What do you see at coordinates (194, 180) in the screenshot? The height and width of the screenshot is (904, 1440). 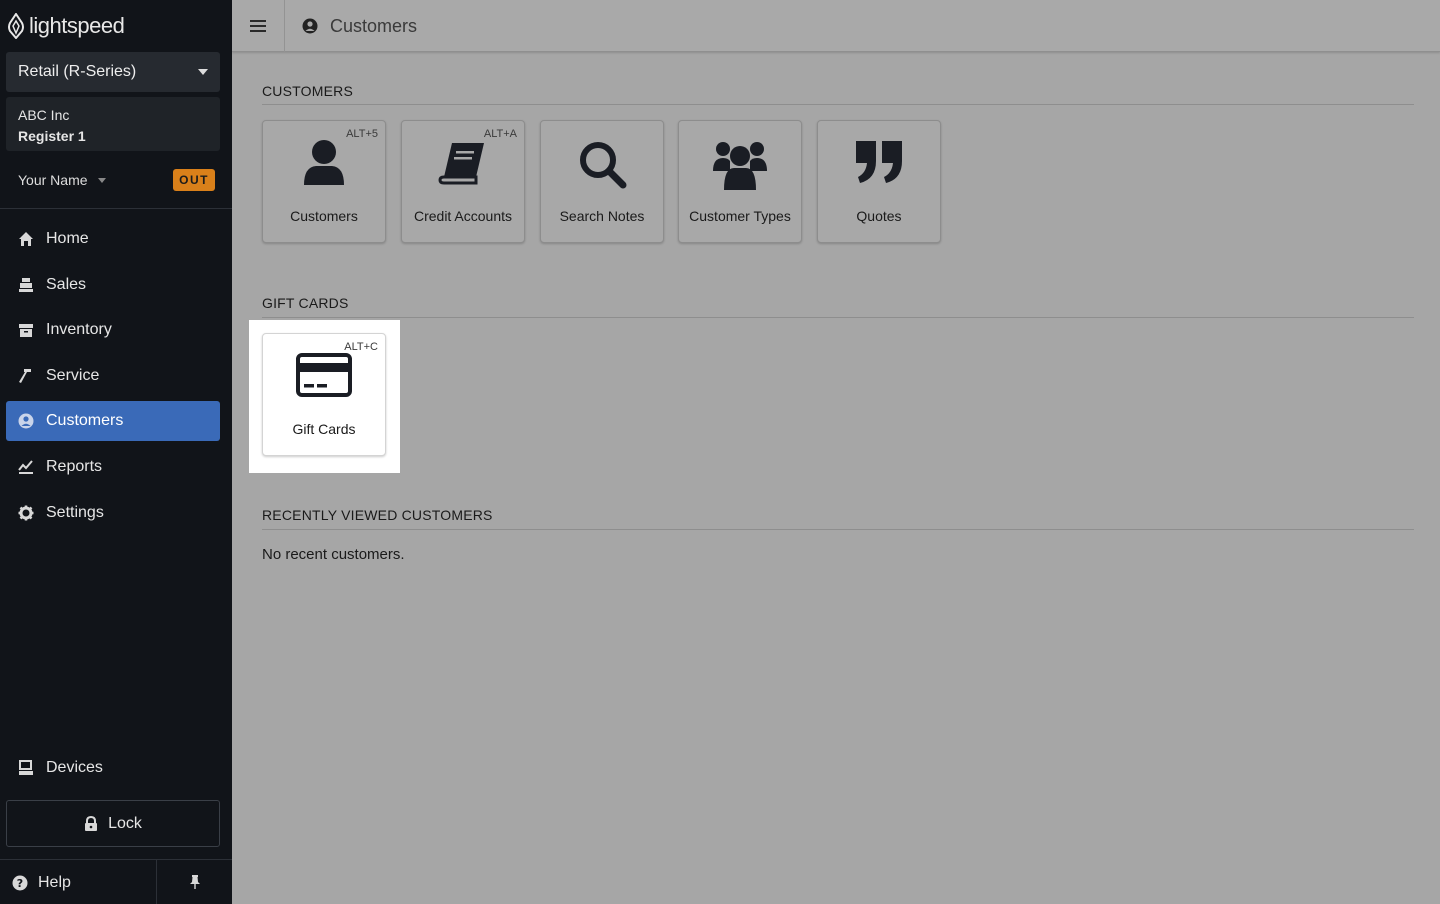 I see `status-badge: OUT` at bounding box center [194, 180].